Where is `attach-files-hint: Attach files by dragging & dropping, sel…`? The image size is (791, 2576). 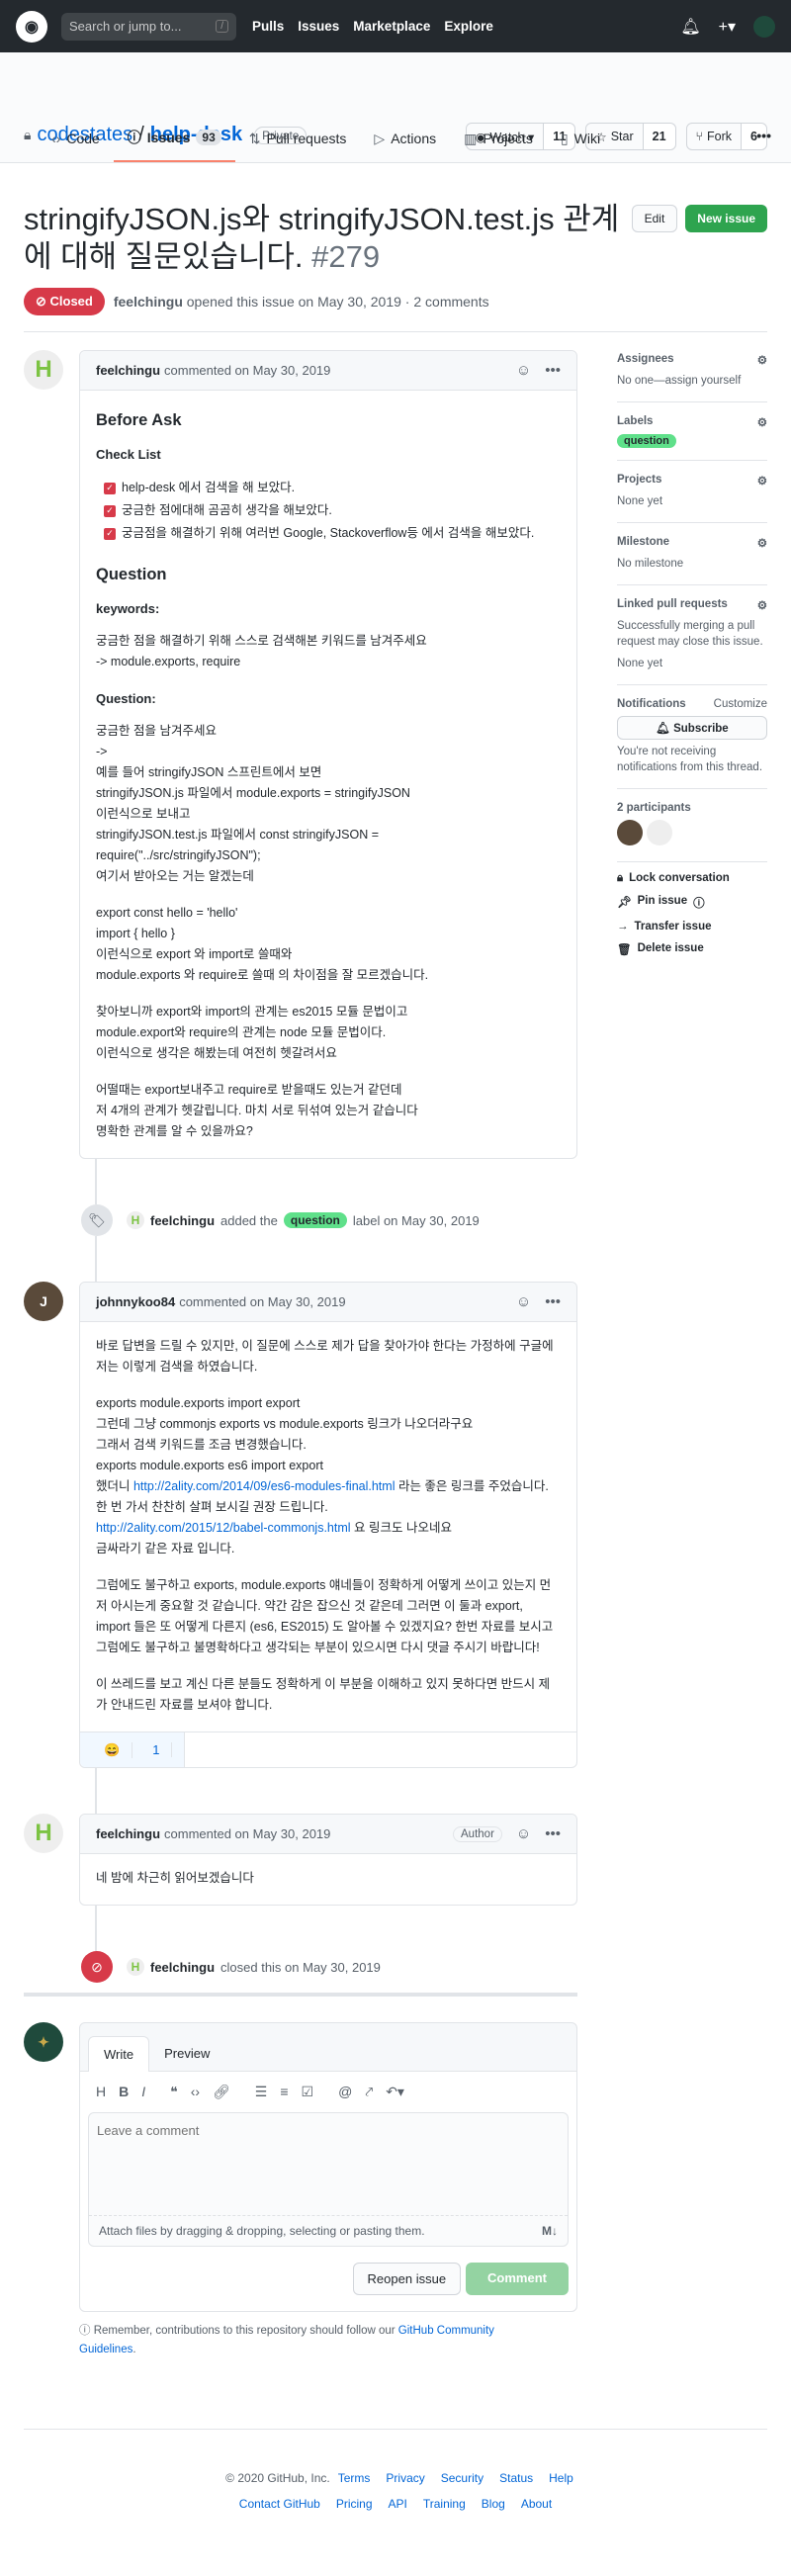 attach-files-hint: Attach files by dragging & dropping, sel… is located at coordinates (262, 2231).